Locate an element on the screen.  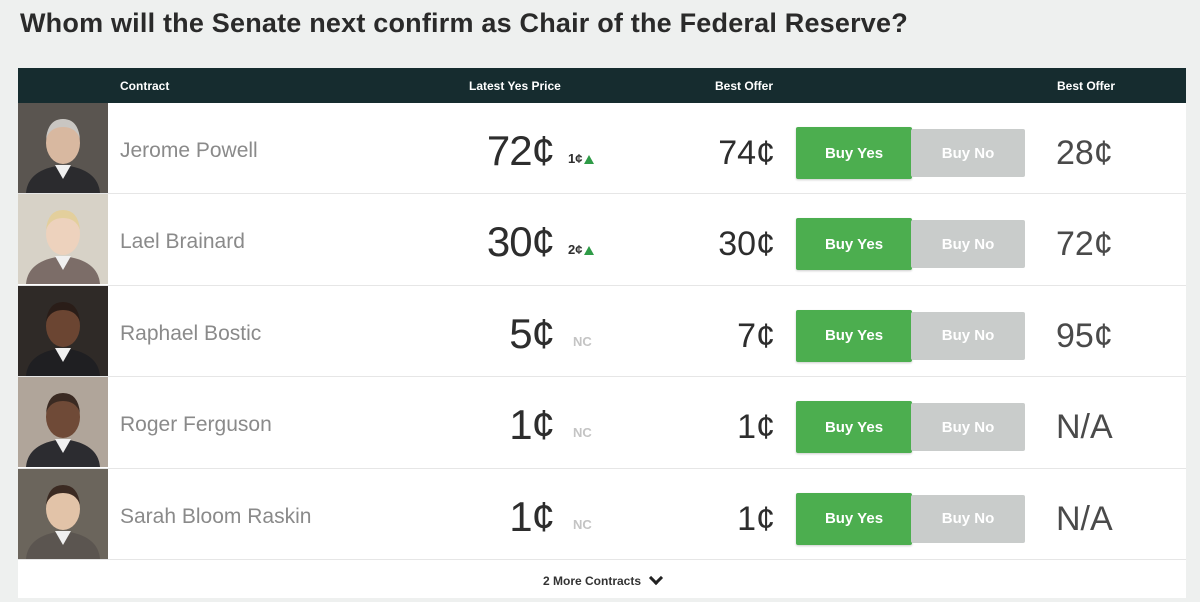
price-change: 1¢ is located at coordinates (581, 158).